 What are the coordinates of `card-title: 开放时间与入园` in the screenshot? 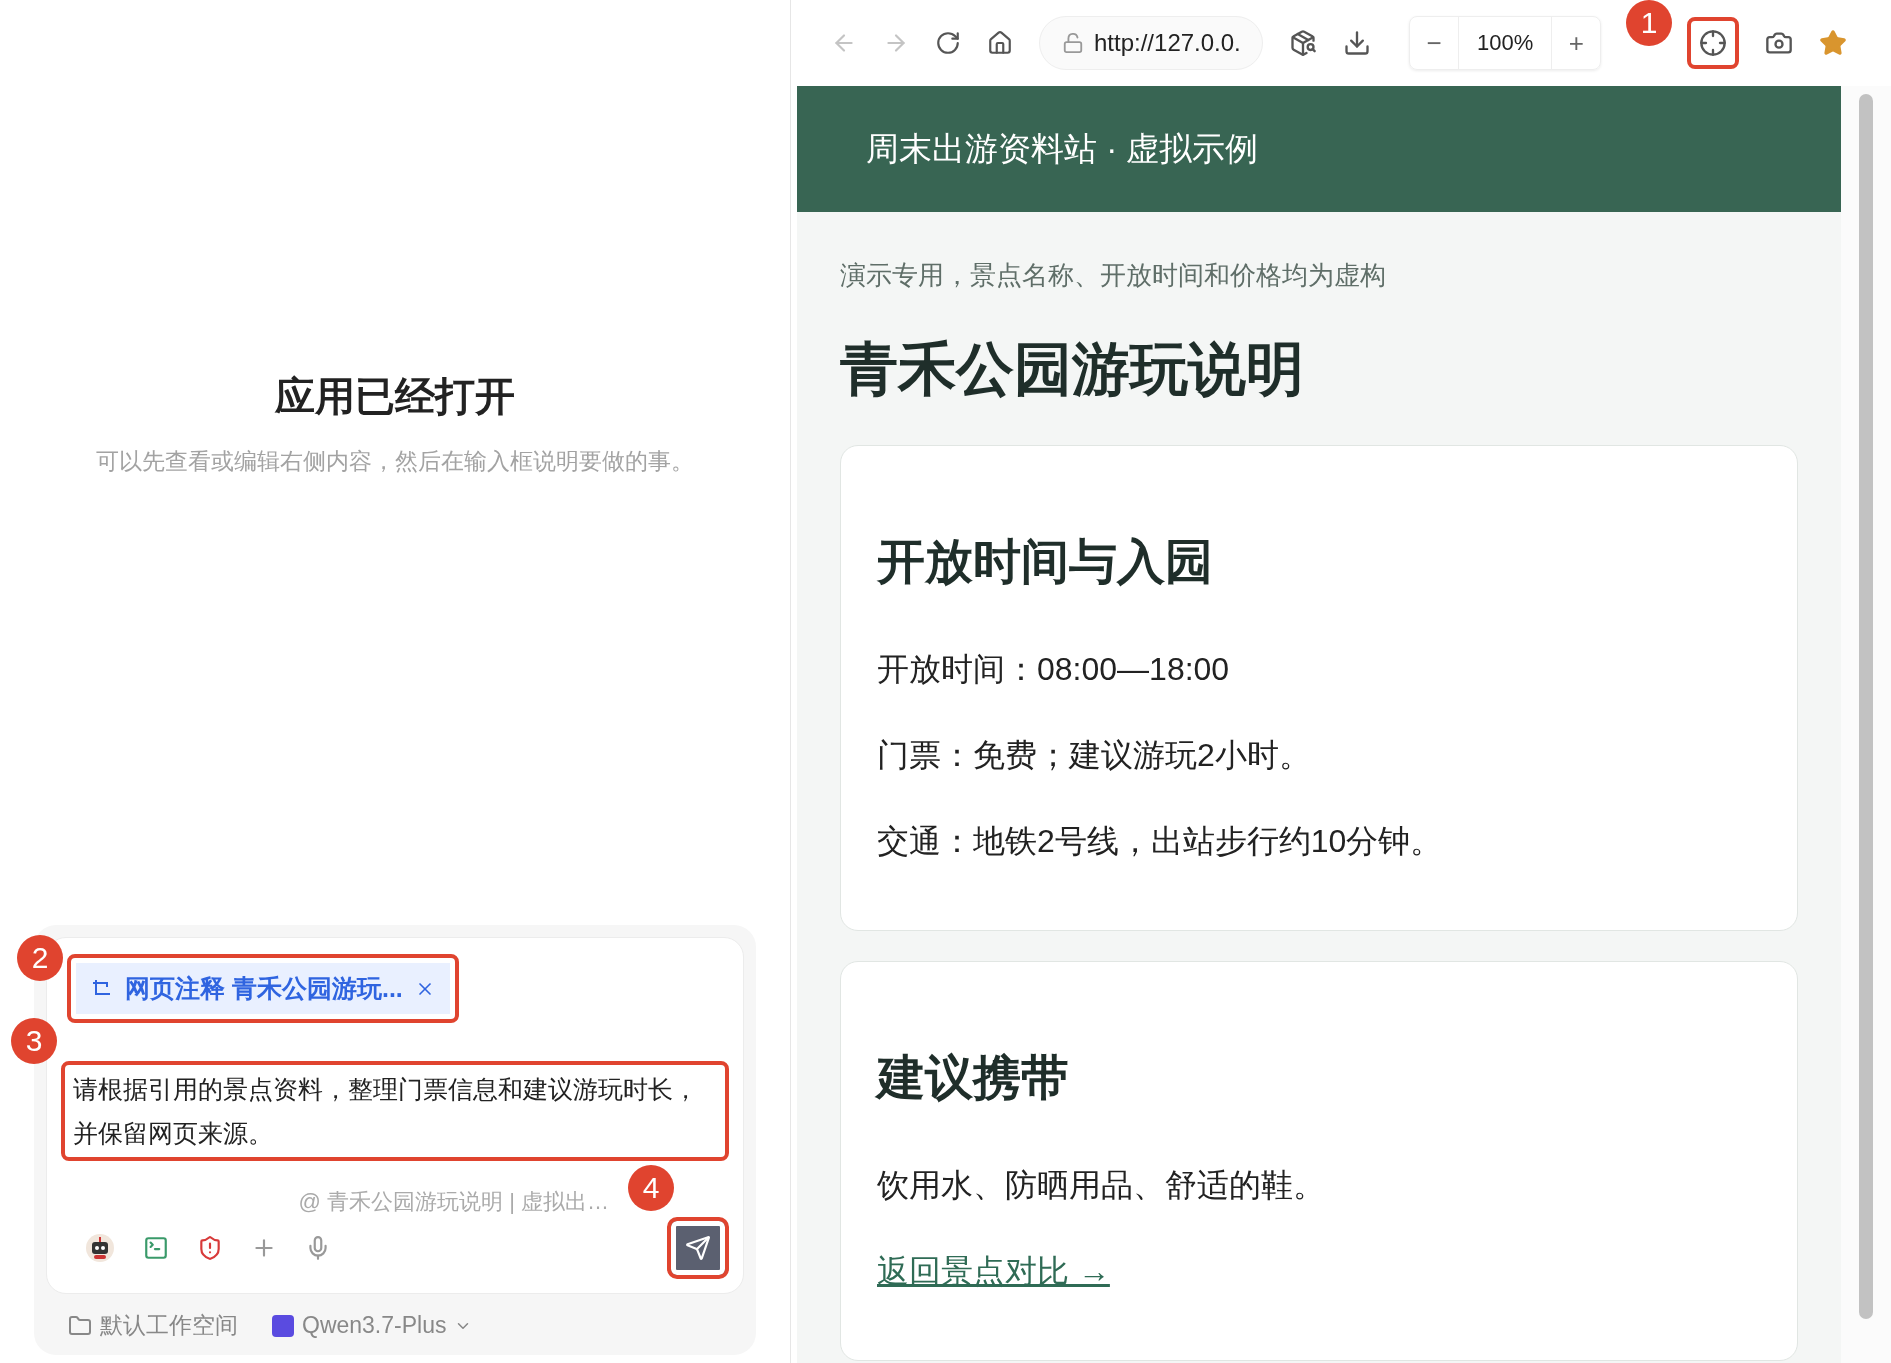 It's located at (1045, 562).